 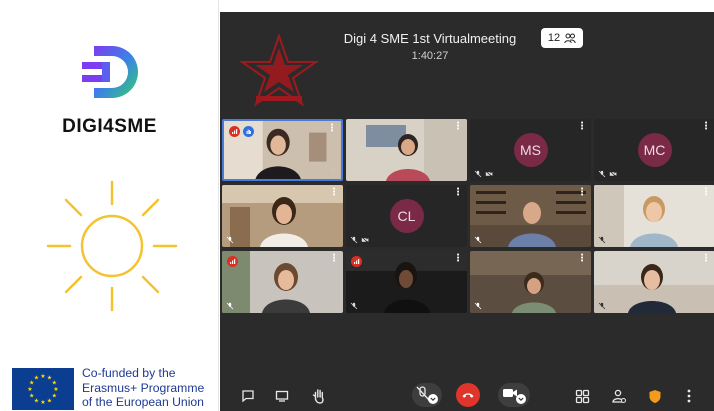 I want to click on security-shield-icon, so click(x=655, y=396).